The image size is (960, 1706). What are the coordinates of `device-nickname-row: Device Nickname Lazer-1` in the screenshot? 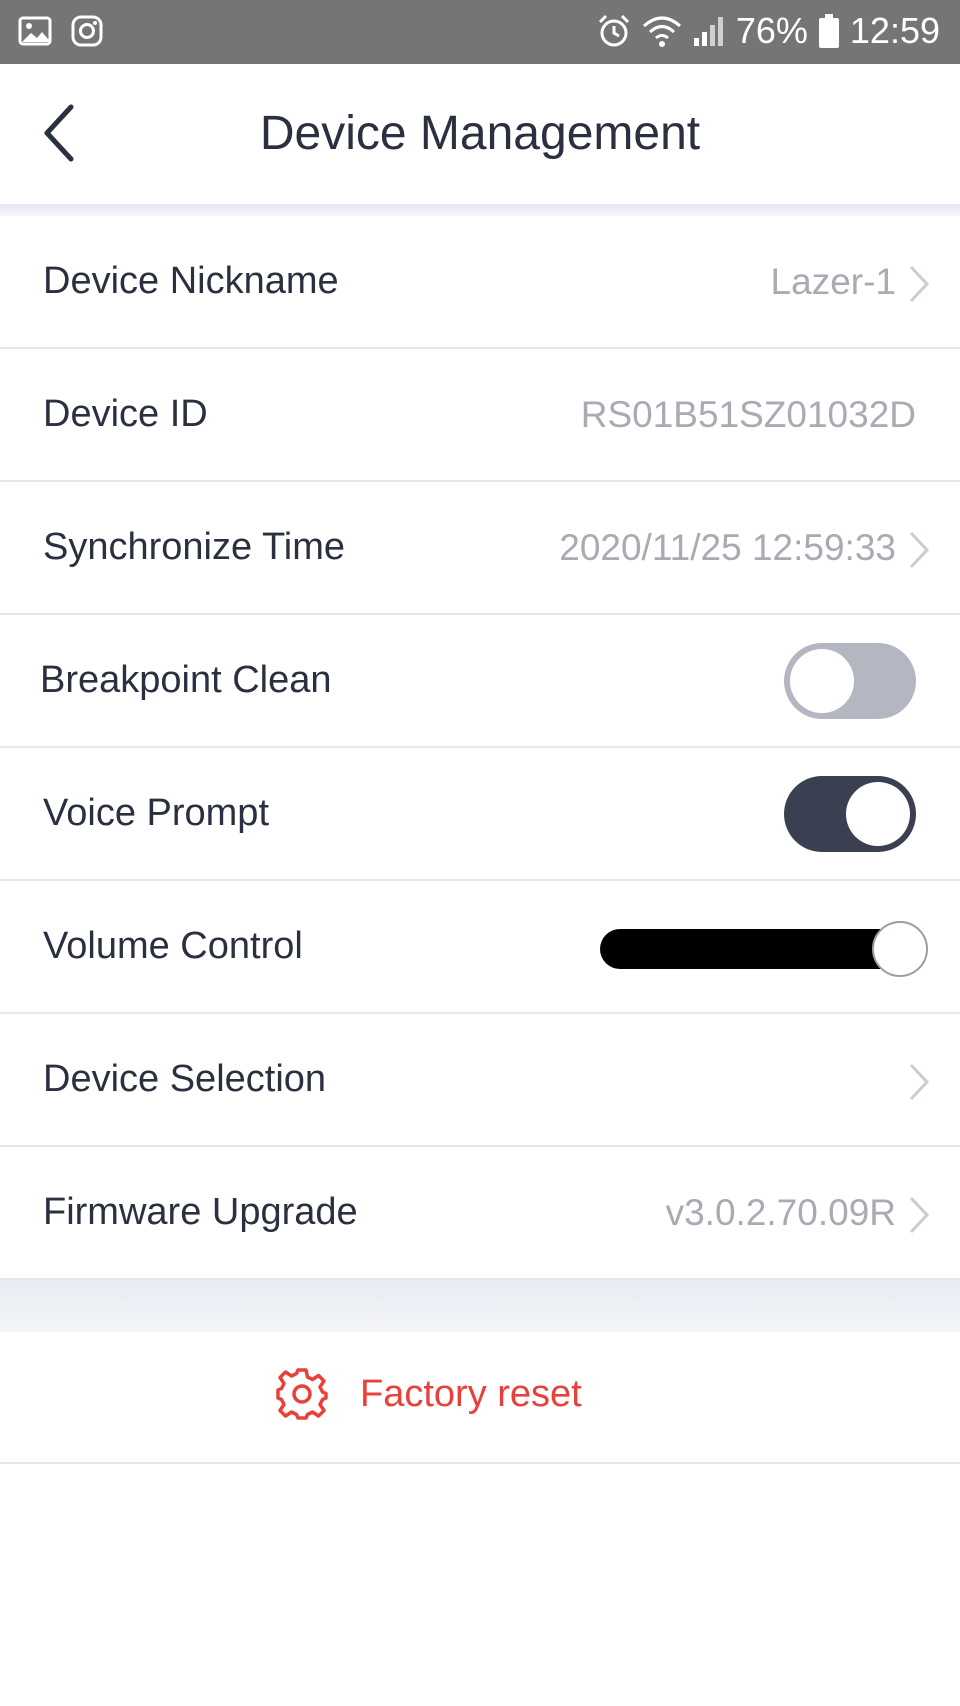 It's located at (480, 282).